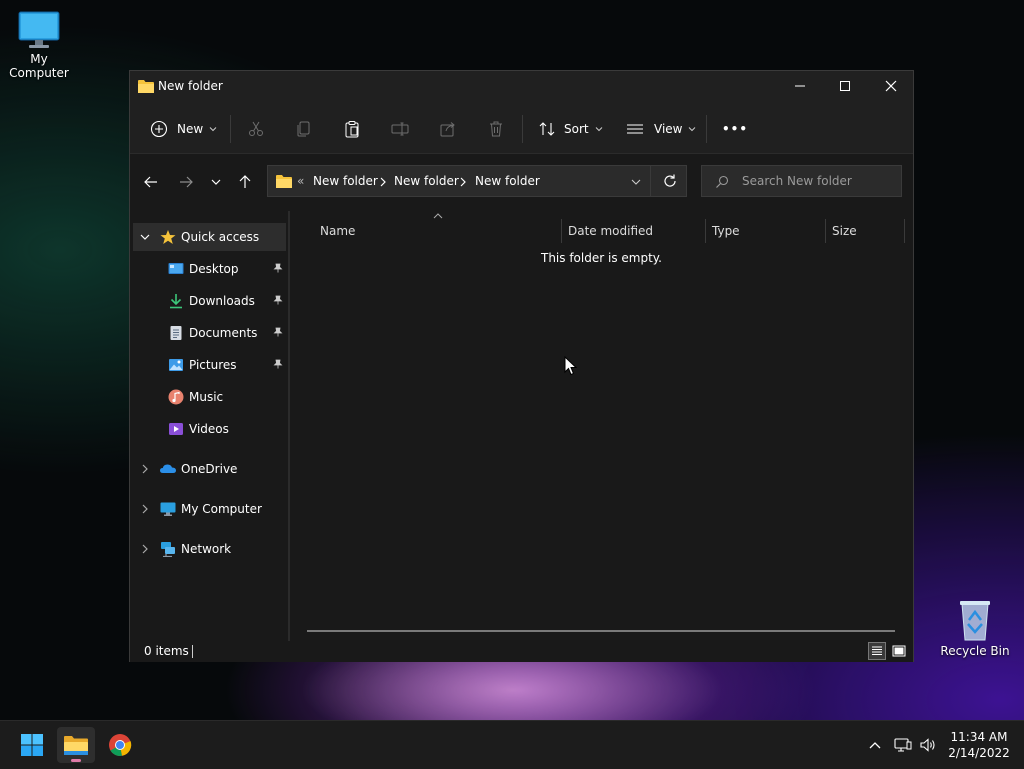 The image size is (1024, 769). I want to click on show-hidden-icons-button, so click(875, 745).